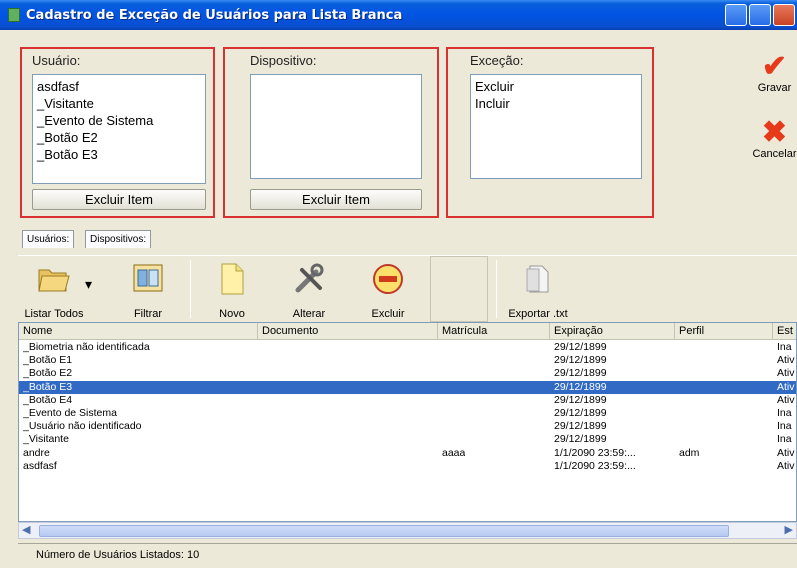  Describe the element at coordinates (88, 284) in the screenshot. I see `dropdown-arrow-icon: ▾` at that location.